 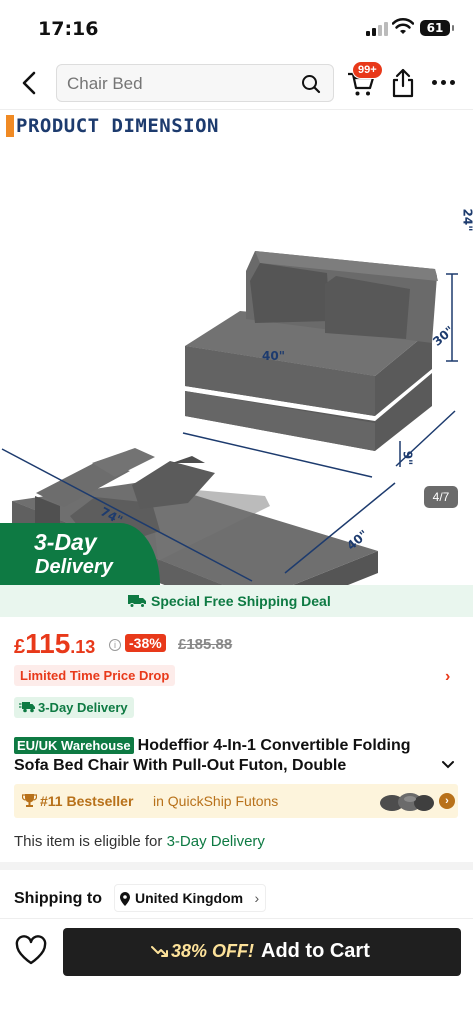 I want to click on three-day-delivery-label: 3-Day Delivery, so click(x=83, y=707).